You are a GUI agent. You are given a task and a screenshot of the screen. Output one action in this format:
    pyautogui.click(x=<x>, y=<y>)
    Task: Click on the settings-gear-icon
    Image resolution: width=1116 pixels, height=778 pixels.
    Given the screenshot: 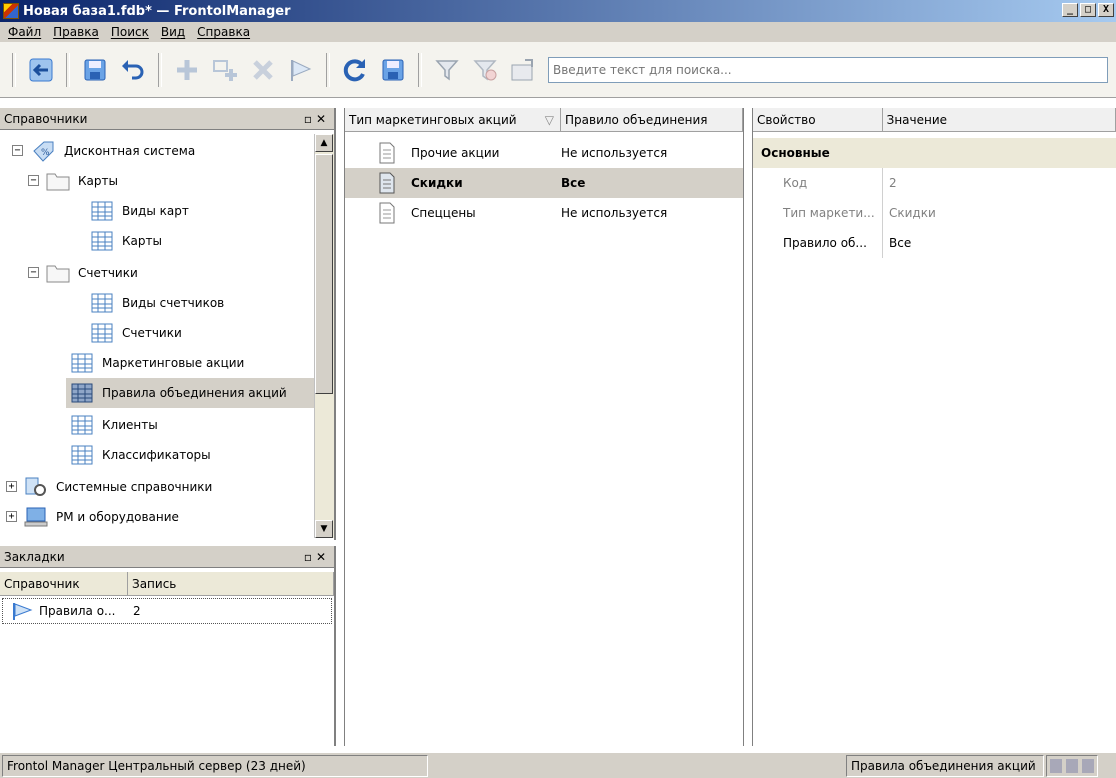 What is the action you would take?
    pyautogui.click(x=35, y=486)
    